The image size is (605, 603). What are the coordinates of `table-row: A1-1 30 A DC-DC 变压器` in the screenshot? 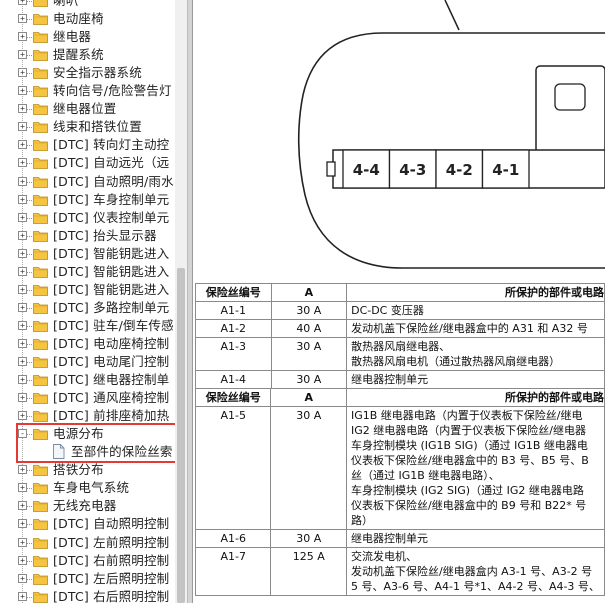 It's located at (400, 310).